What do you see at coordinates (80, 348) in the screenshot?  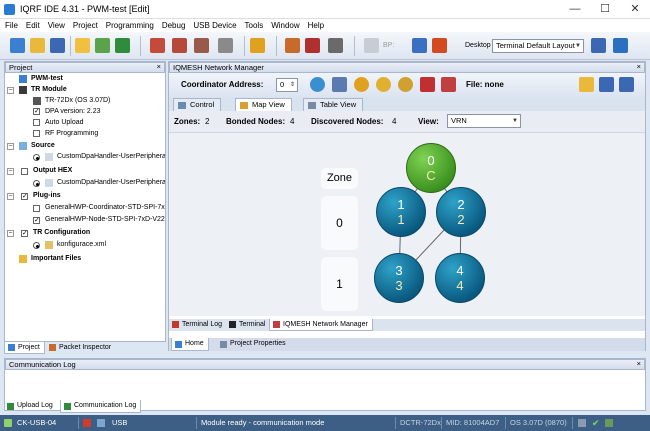 I see `tab-packet-inspector: Packet Inspector` at bounding box center [80, 348].